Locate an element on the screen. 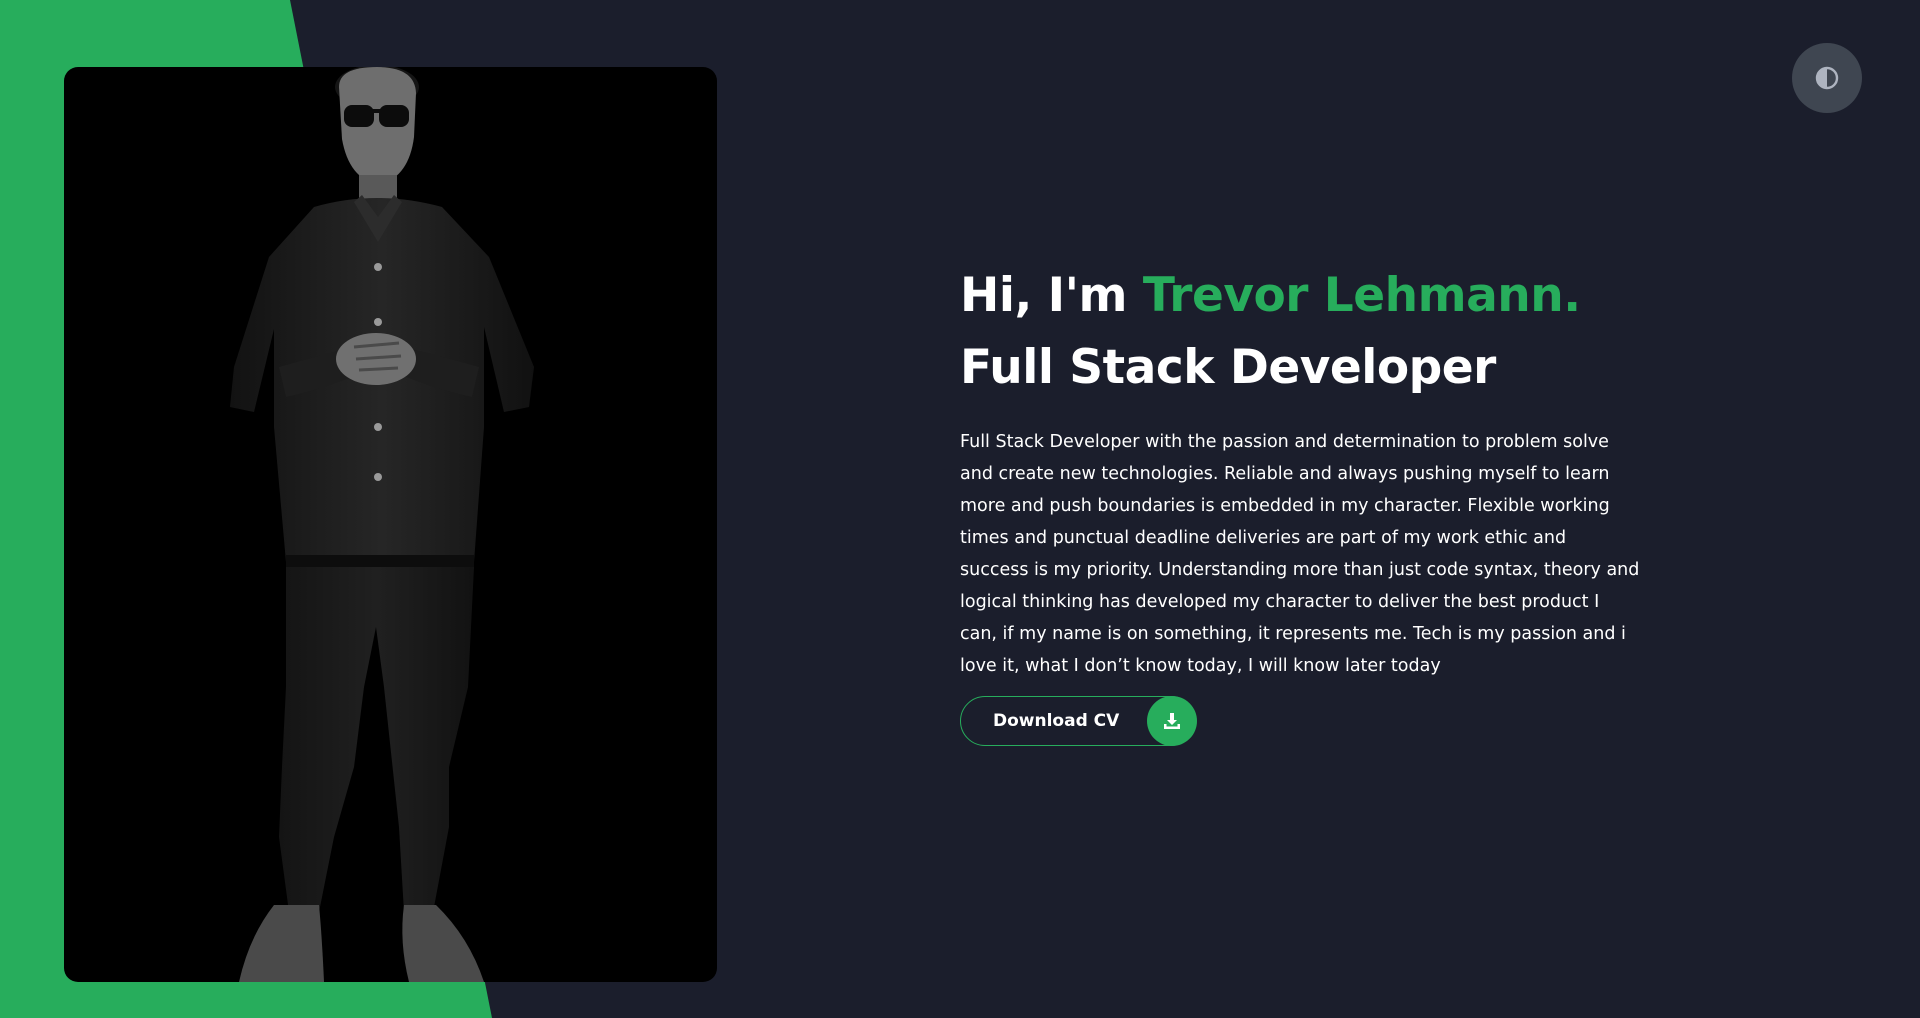 The width and height of the screenshot is (1920, 1018). contrast-icon is located at coordinates (1827, 78).